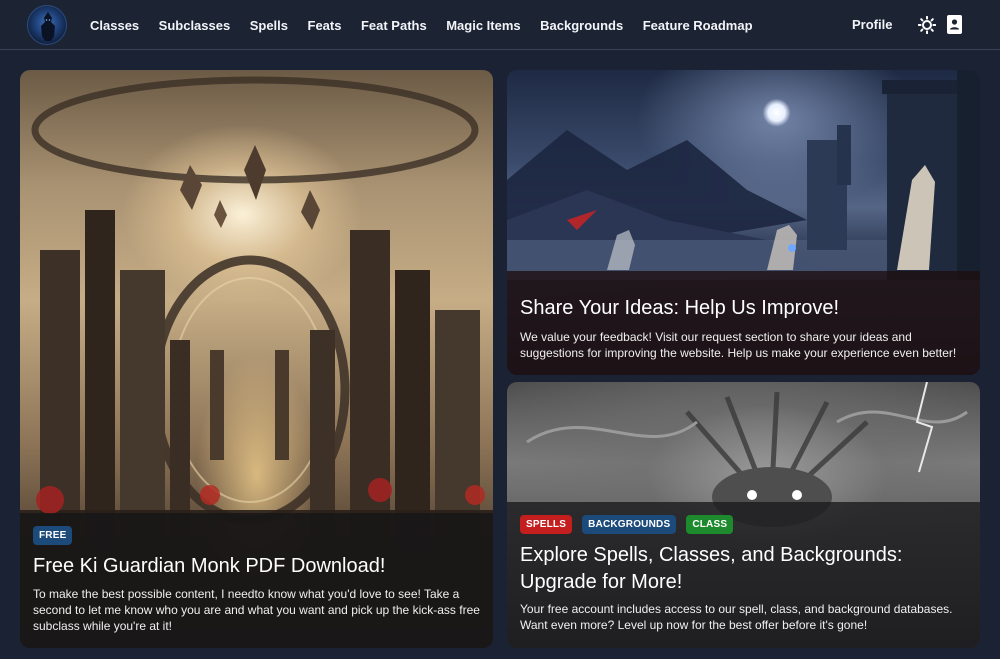  I want to click on free-badge: FREE, so click(53, 535).